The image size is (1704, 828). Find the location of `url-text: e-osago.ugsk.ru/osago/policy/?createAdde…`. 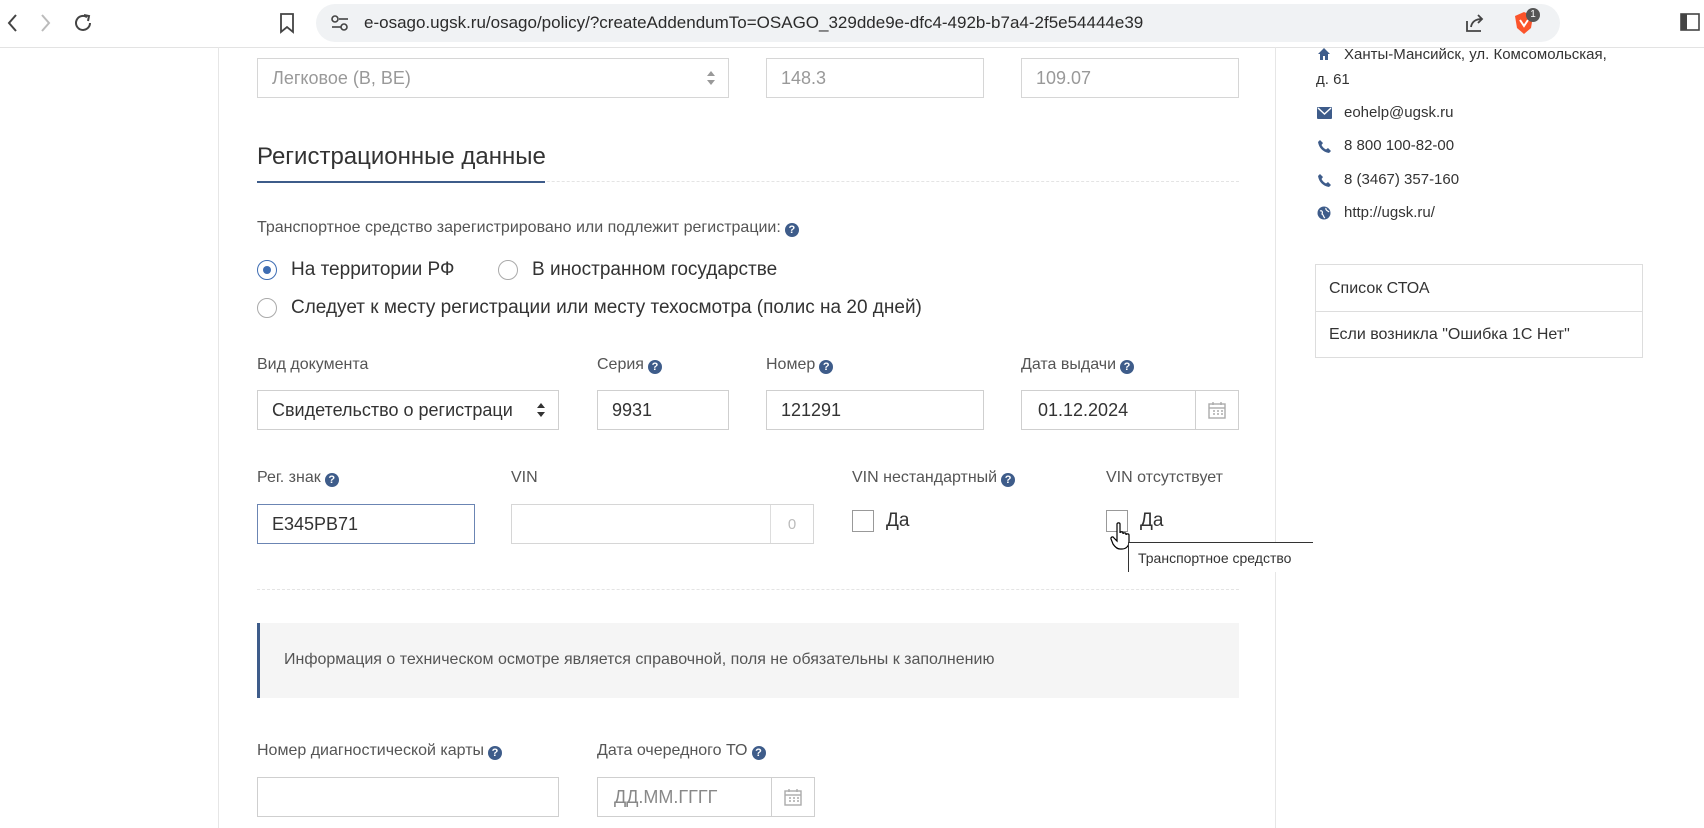

url-text: e-osago.ugsk.ru/osago/policy/?createAdde… is located at coordinates (754, 22).